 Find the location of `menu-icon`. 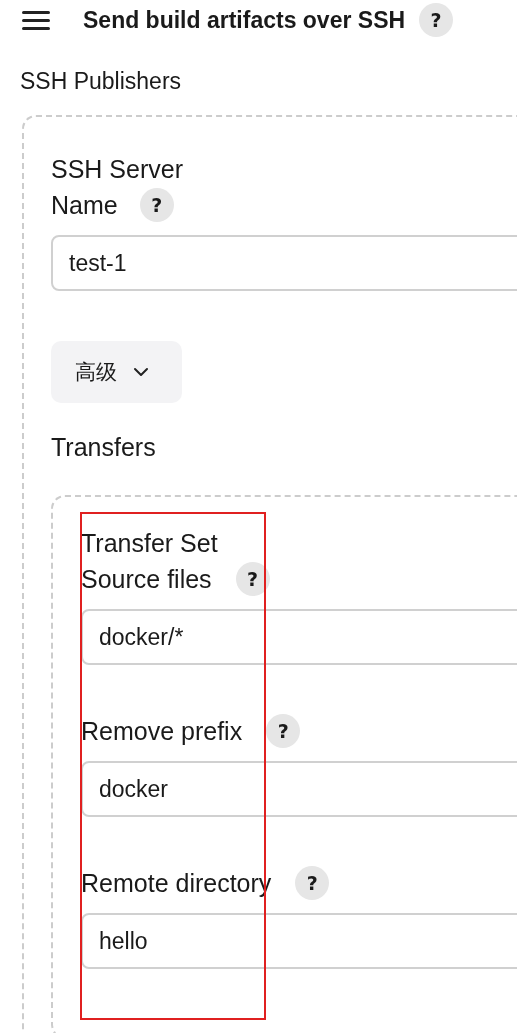

menu-icon is located at coordinates (36, 20).